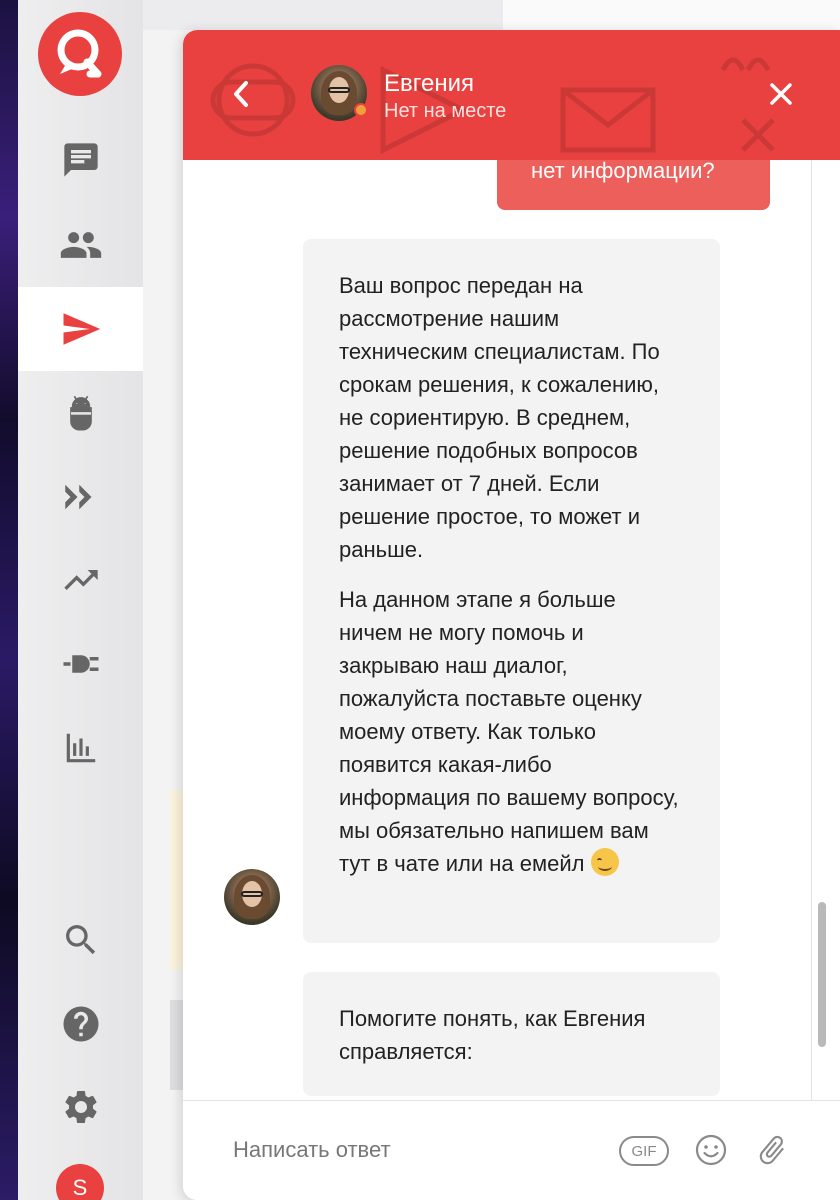  I want to click on header-pattern-icon, so click(492, 106).